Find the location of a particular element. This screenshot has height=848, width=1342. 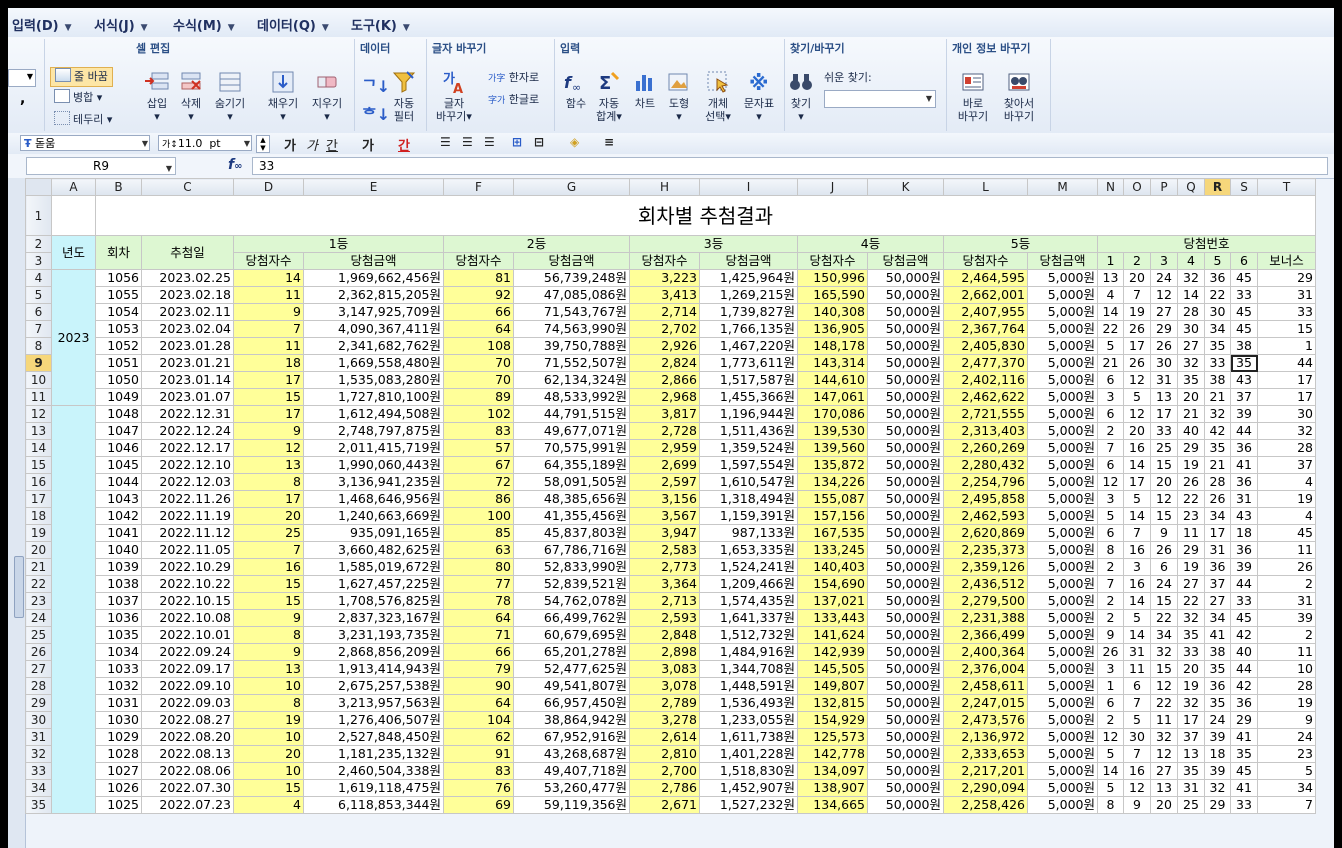

insert-button: 삽입 ▾ is located at coordinates (157, 96).